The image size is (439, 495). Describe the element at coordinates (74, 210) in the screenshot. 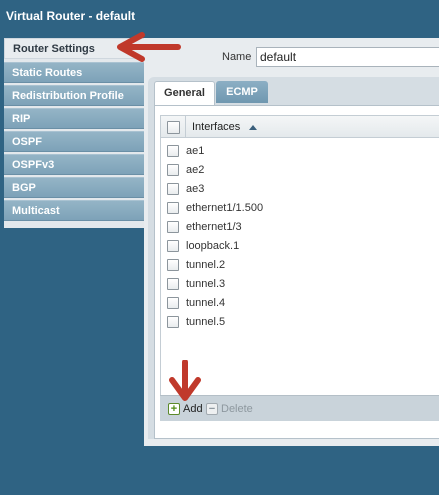

I see `sidebar-item-multicast: Multicast` at that location.